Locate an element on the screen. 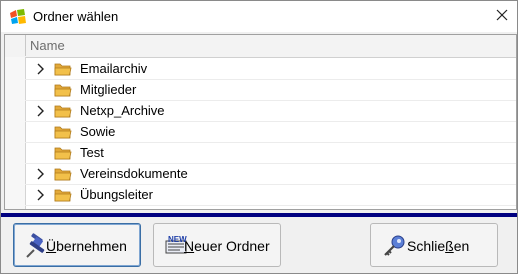 This screenshot has height=274, width=518. tree-row-label: Übungsleiter is located at coordinates (116, 194).